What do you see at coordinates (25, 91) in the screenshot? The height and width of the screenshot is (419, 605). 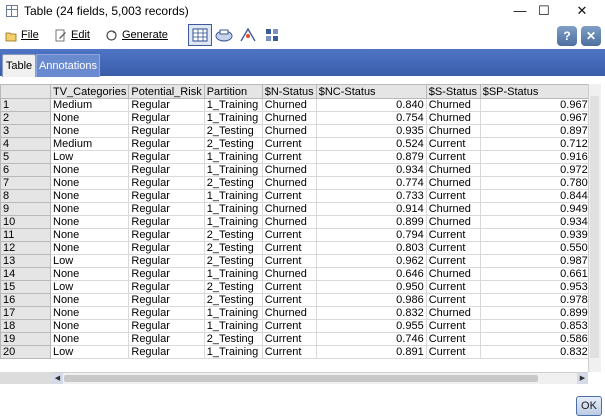 I see `row-number-header` at bounding box center [25, 91].